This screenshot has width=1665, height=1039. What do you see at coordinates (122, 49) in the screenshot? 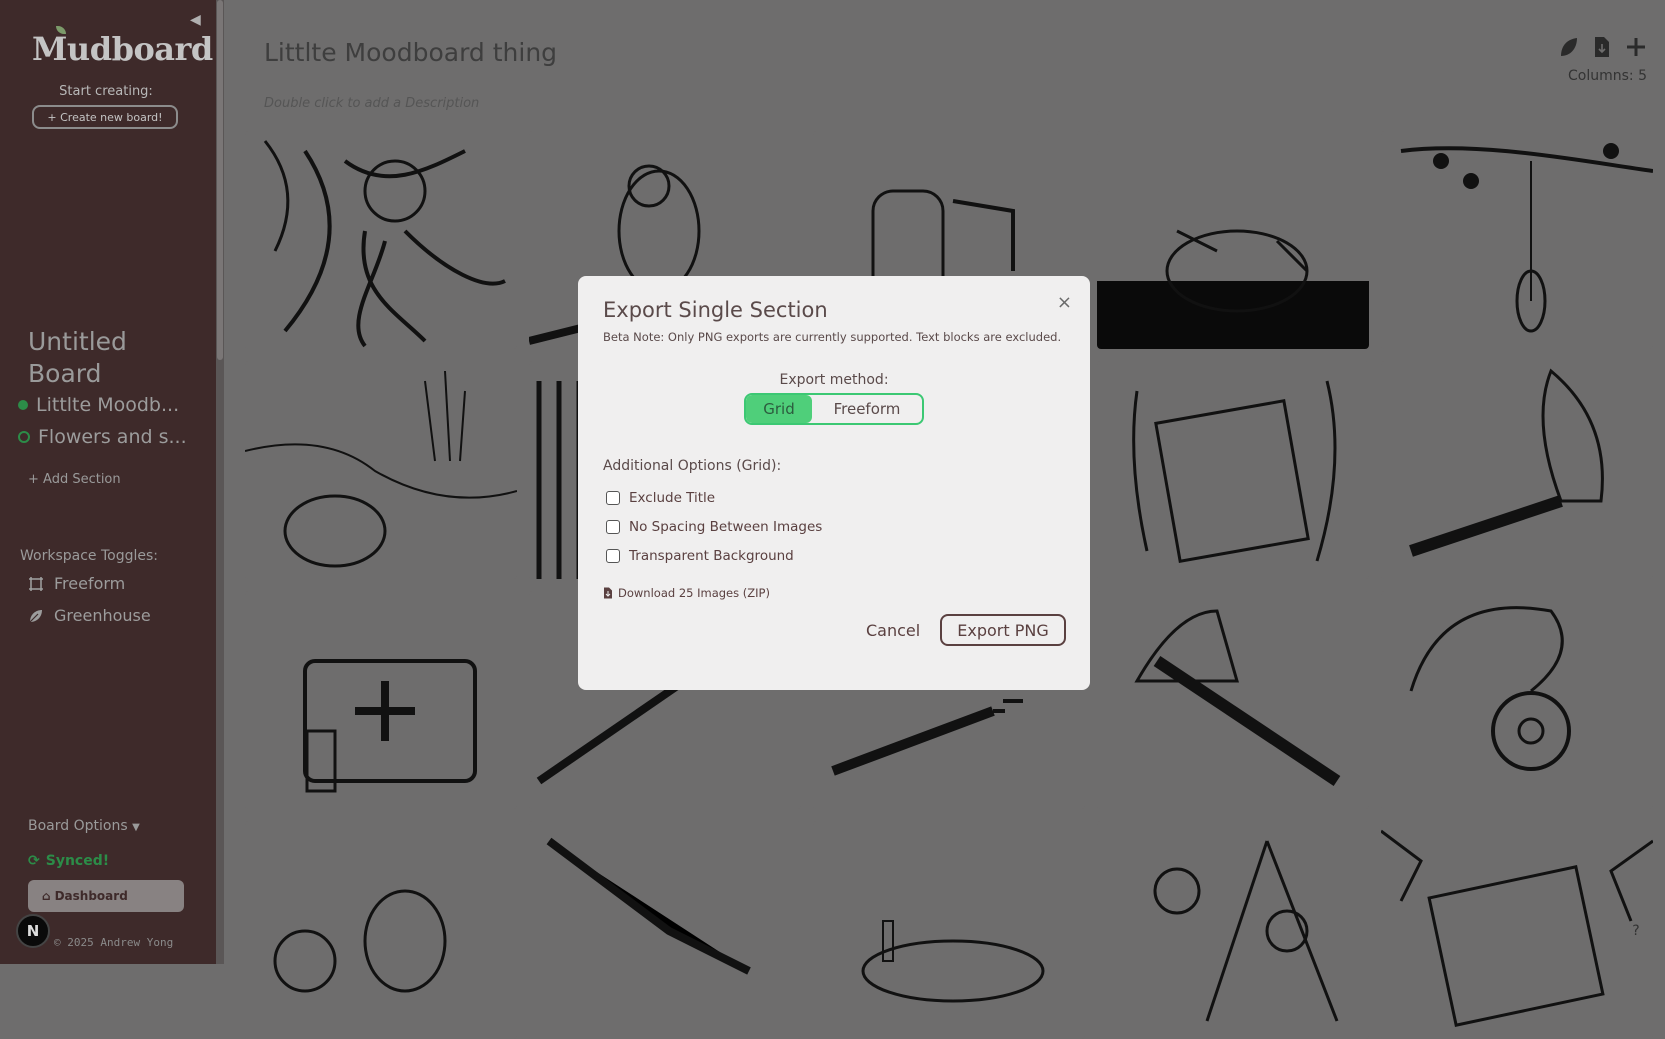
I see `app-logo: Mudboard` at bounding box center [122, 49].